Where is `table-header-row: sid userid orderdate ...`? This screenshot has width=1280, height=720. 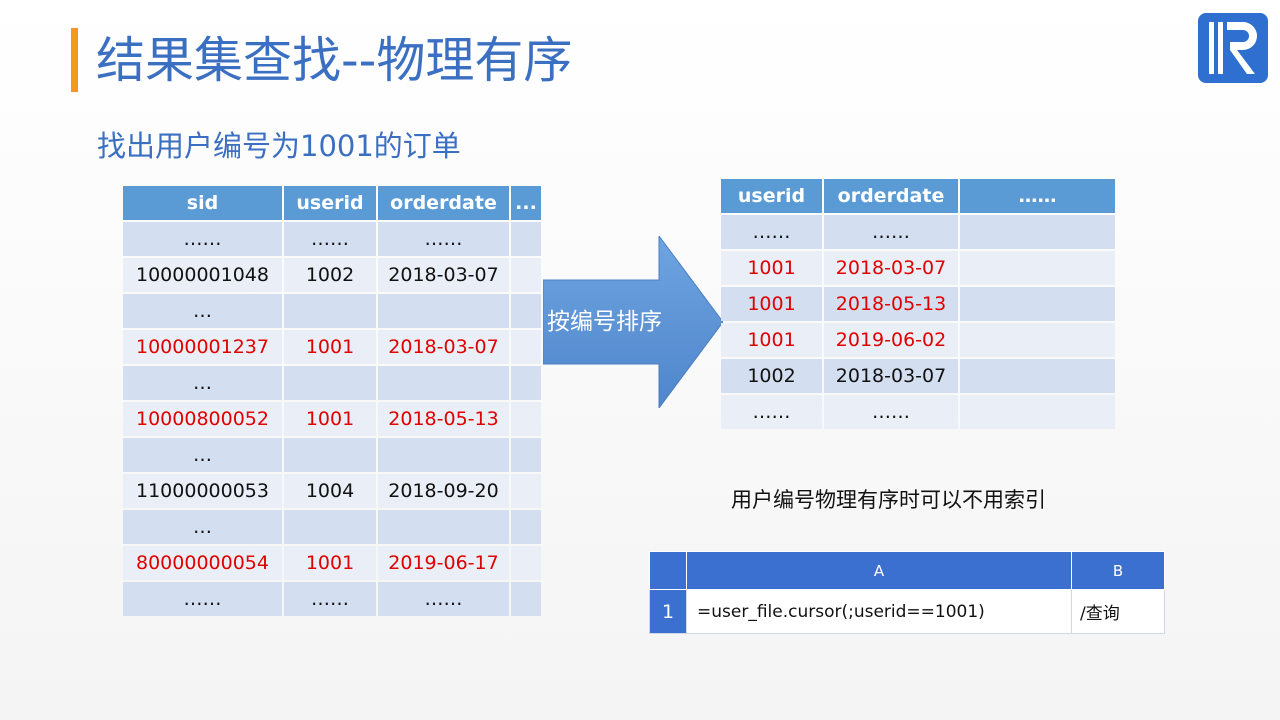 table-header-row: sid userid orderdate ... is located at coordinates (332, 203).